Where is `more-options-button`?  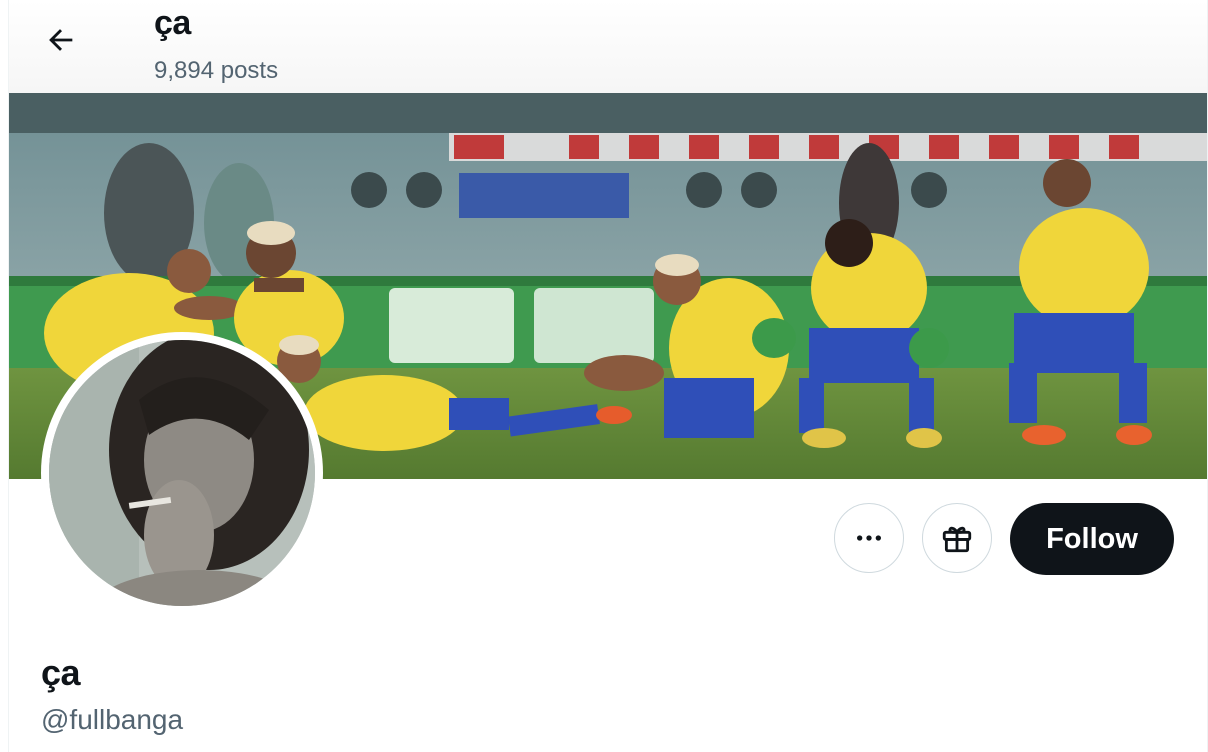 more-options-button is located at coordinates (869, 538).